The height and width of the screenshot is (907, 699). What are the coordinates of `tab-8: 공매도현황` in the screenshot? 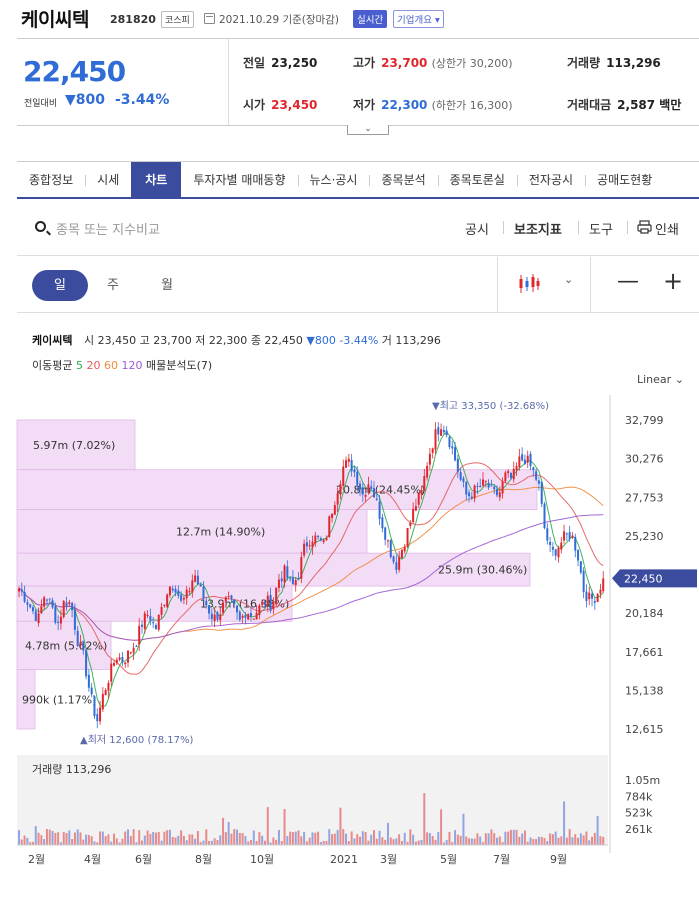 It's located at (624, 179).